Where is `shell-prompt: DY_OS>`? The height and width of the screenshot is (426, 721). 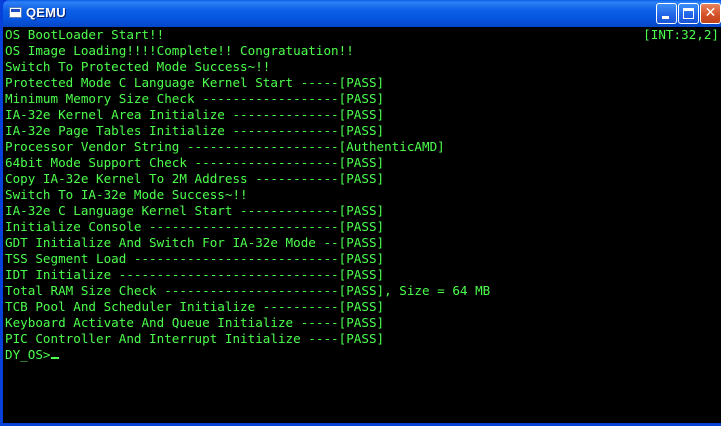 shell-prompt: DY_OS> is located at coordinates (28, 354).